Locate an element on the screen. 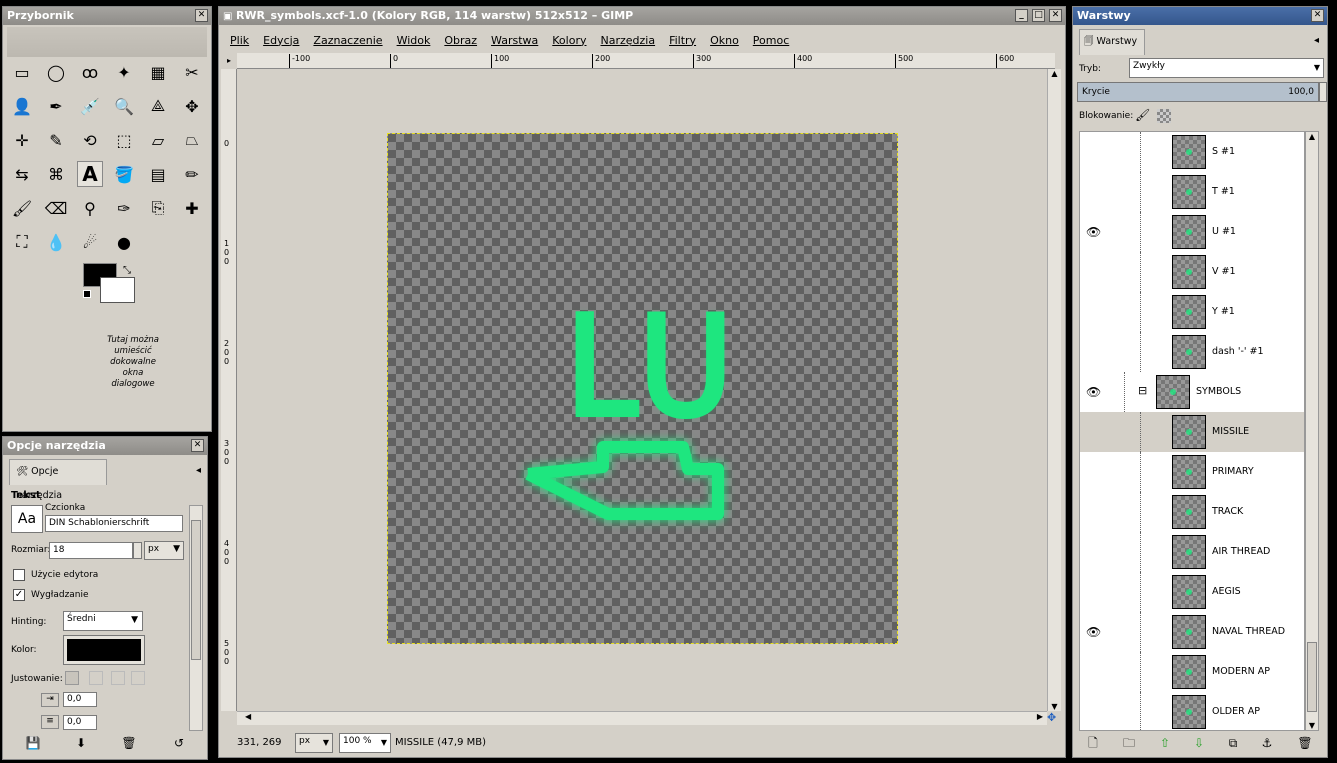 This screenshot has width=1337, height=763. scale-tool-icon: ⬚ is located at coordinates (124, 140).